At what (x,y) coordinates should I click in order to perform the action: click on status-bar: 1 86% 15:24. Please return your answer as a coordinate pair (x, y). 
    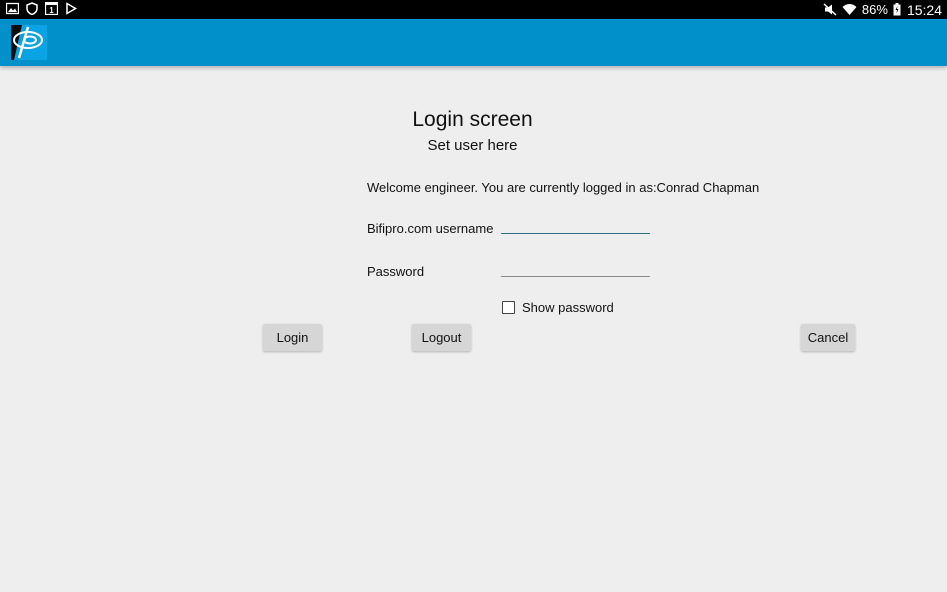
    Looking at the image, I should click on (473, 9).